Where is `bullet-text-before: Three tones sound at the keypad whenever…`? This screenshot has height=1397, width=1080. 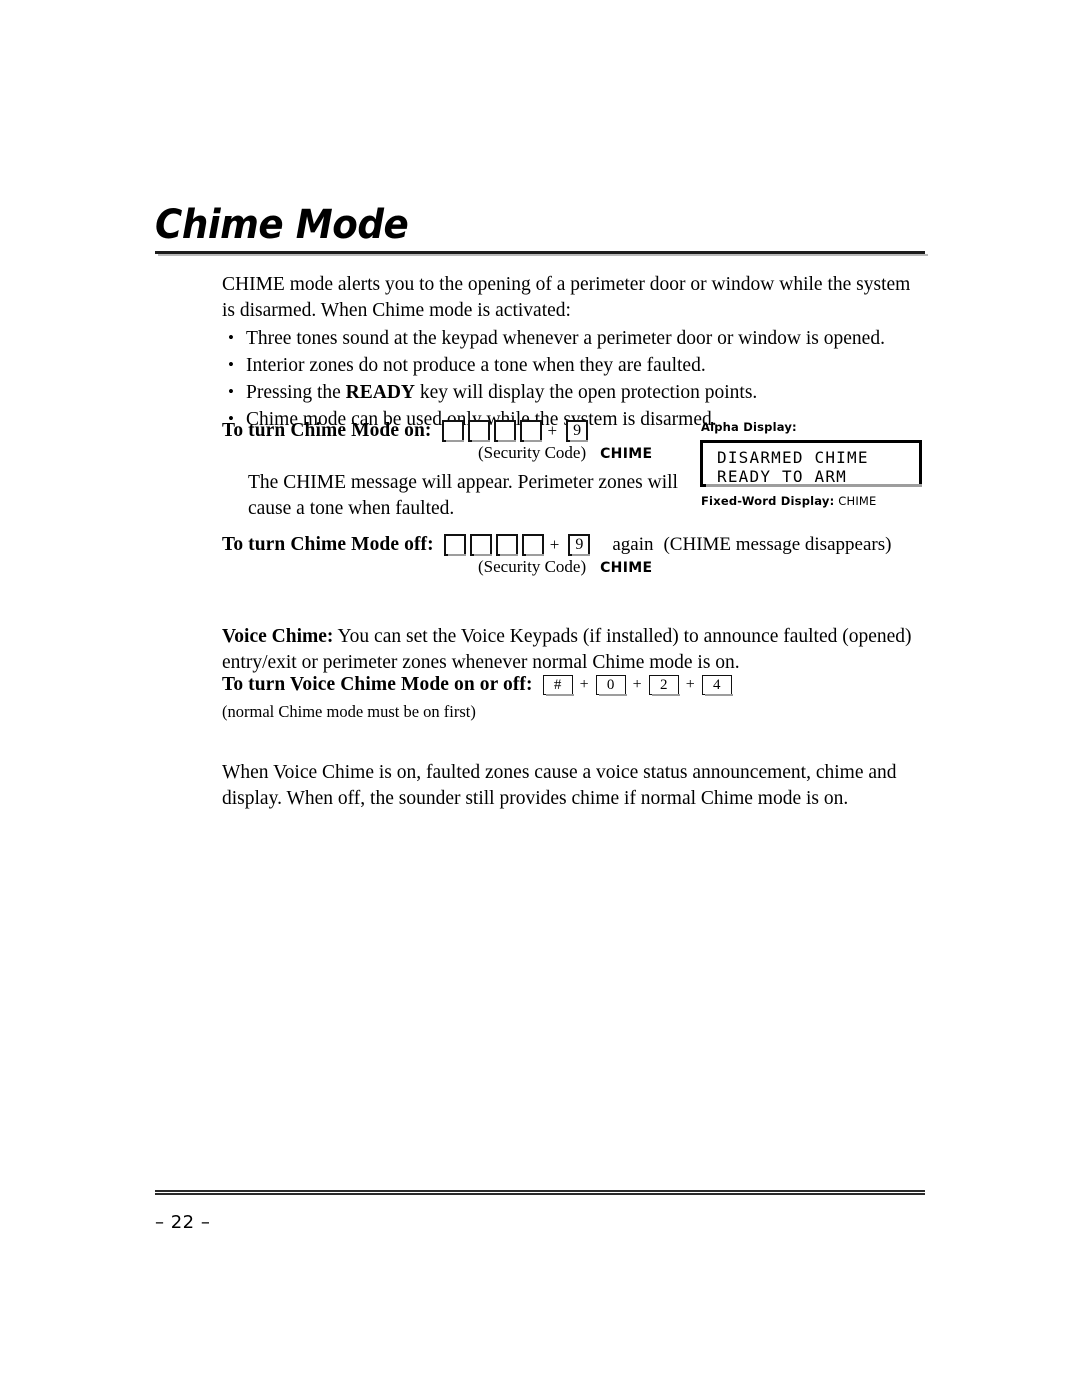
bullet-text-before: Three tones sound at the keypad whenever… is located at coordinates (565, 338).